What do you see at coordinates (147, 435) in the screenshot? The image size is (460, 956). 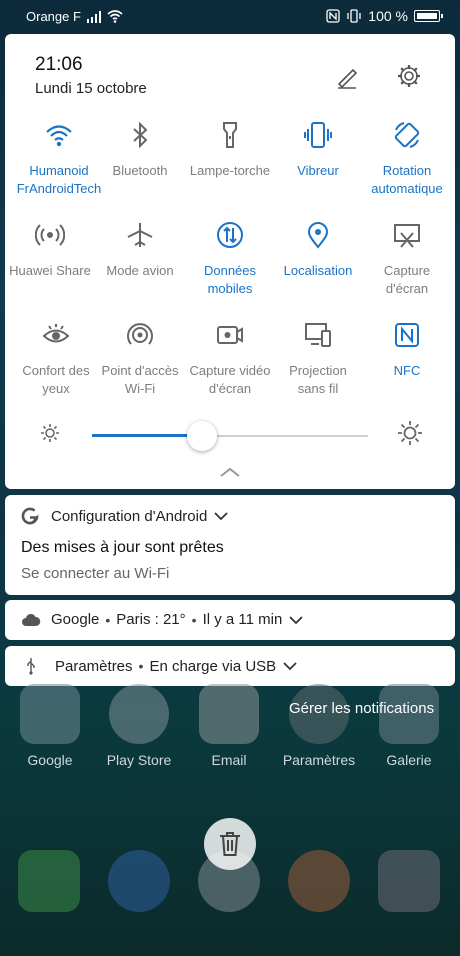 I see `brightness-fill` at bounding box center [147, 435].